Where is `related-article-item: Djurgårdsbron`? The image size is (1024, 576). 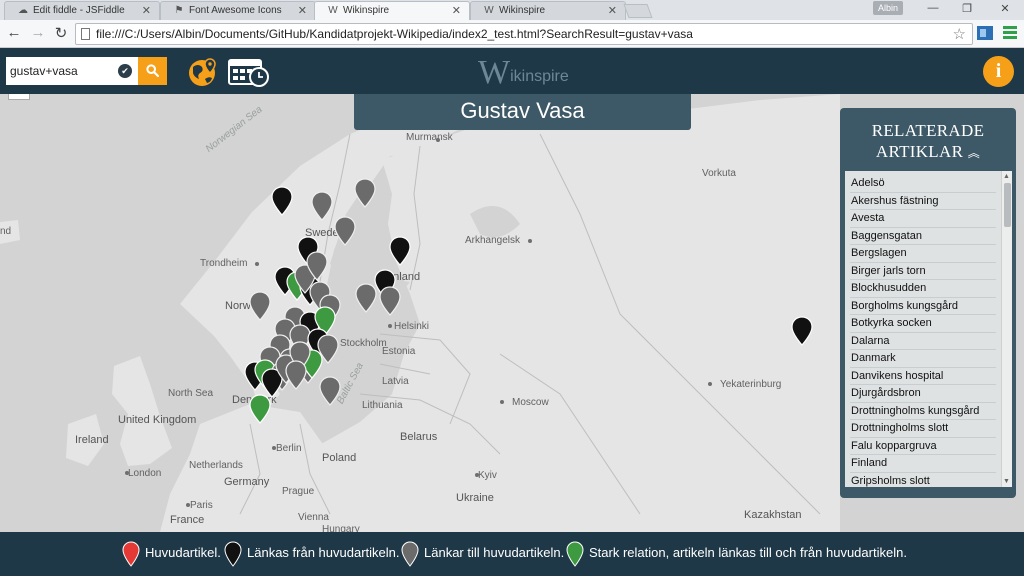 related-article-item: Djurgårdsbron is located at coordinates (923, 394).